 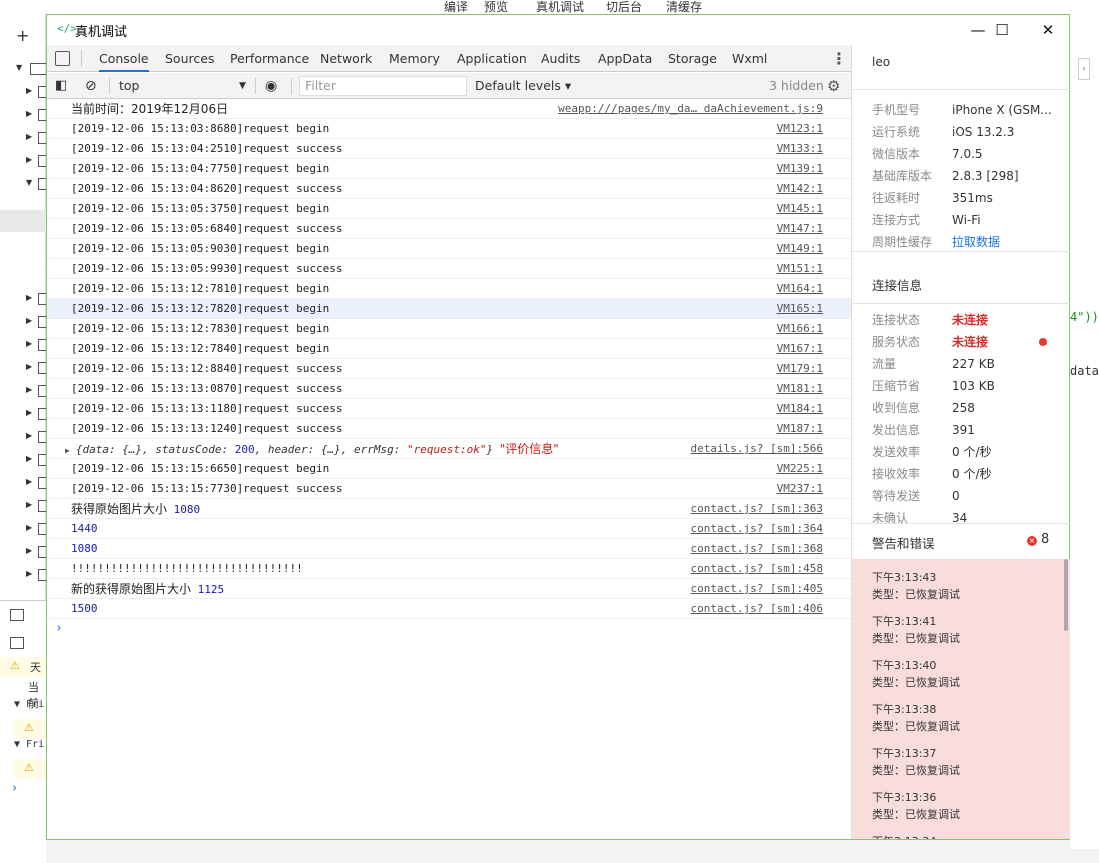 I want to click on context-dropdown-icon: ▼, so click(x=242, y=86).